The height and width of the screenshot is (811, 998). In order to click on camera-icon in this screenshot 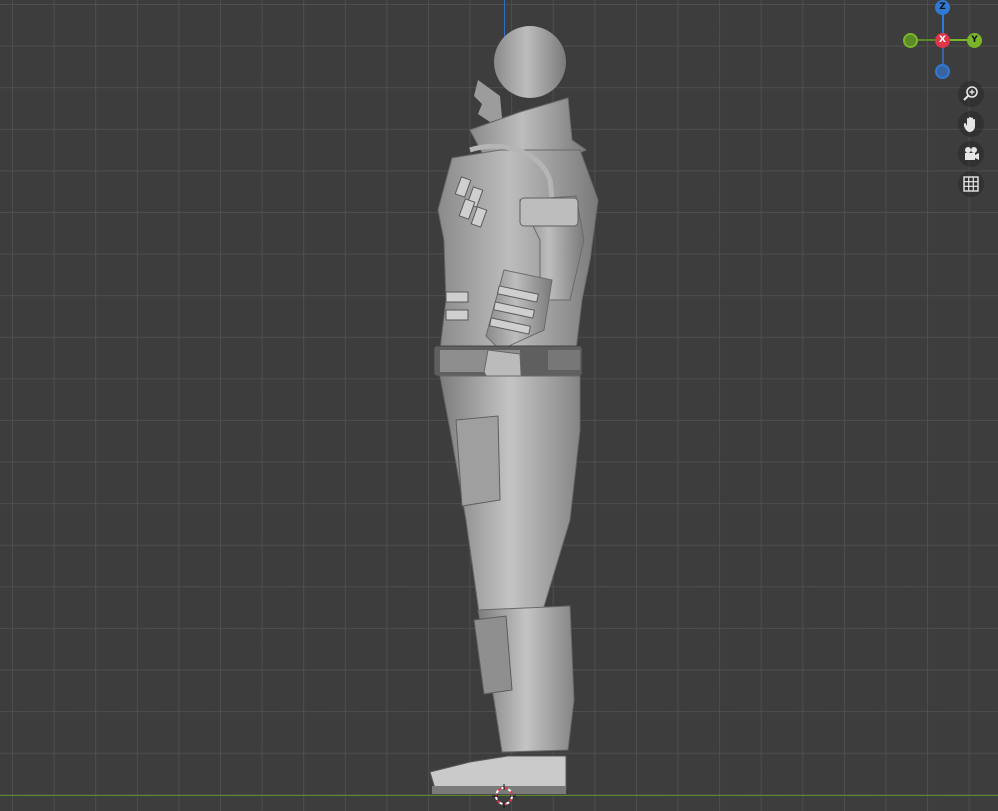, I will do `click(972, 153)`.